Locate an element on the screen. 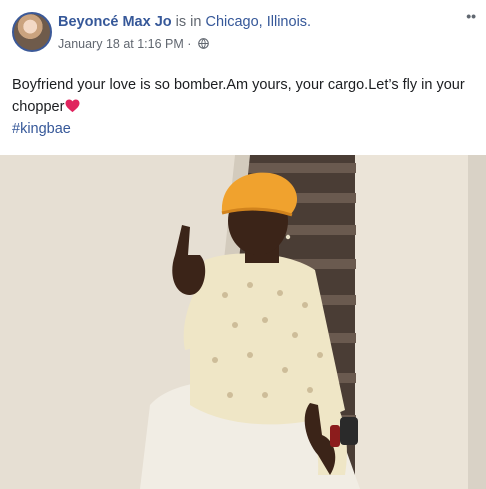 This screenshot has height=489, width=486. author-line: Beyoncé Max Jo is in Chicago, Illinois. is located at coordinates (184, 22).